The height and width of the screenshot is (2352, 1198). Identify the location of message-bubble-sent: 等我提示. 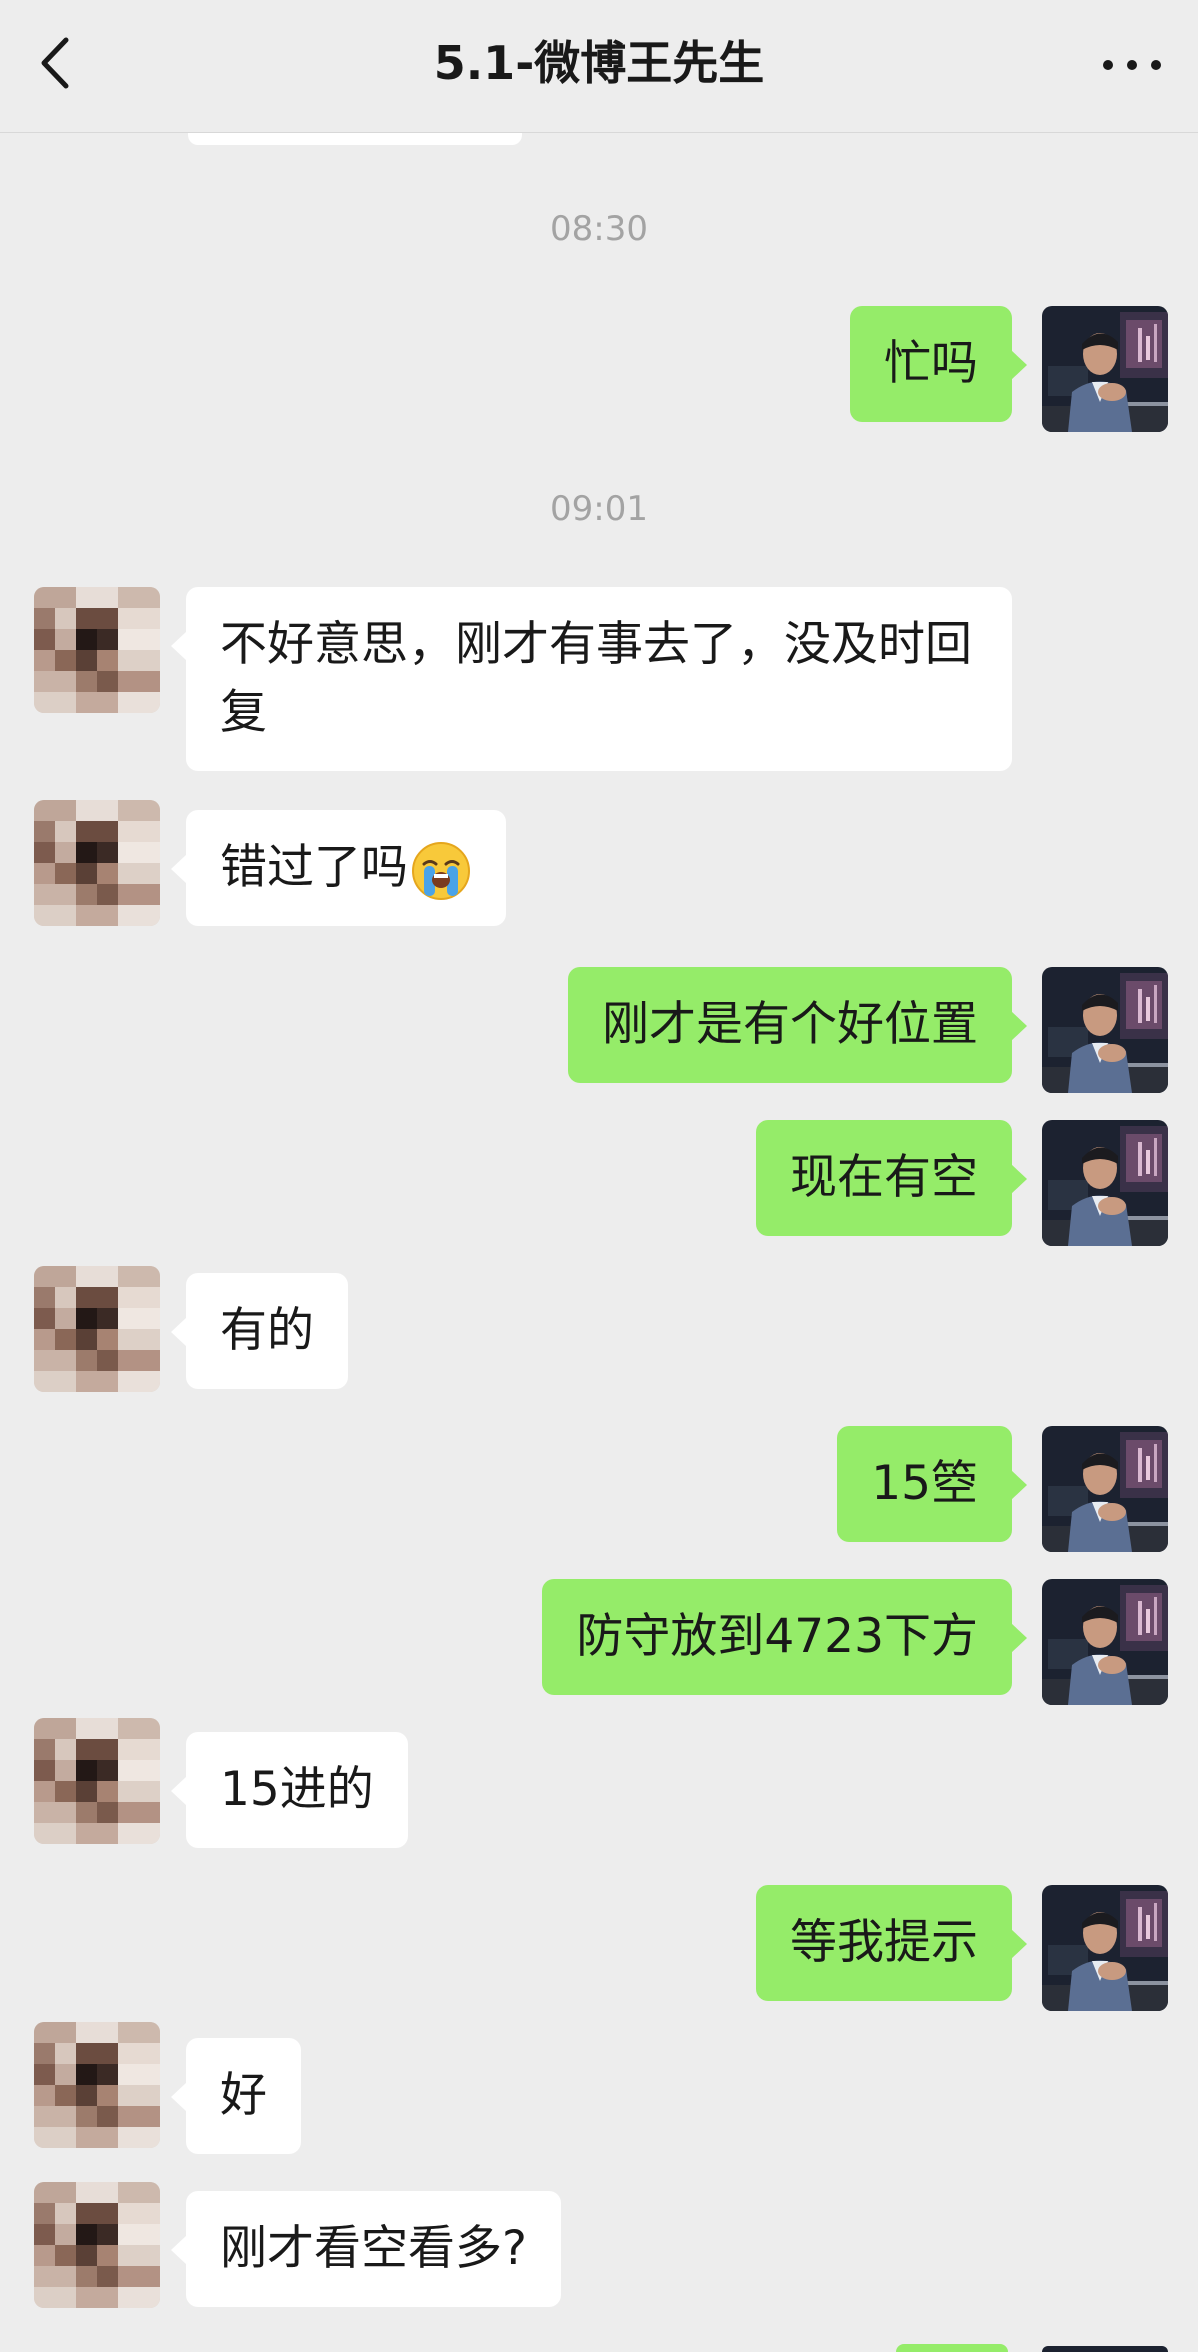
(891, 1943).